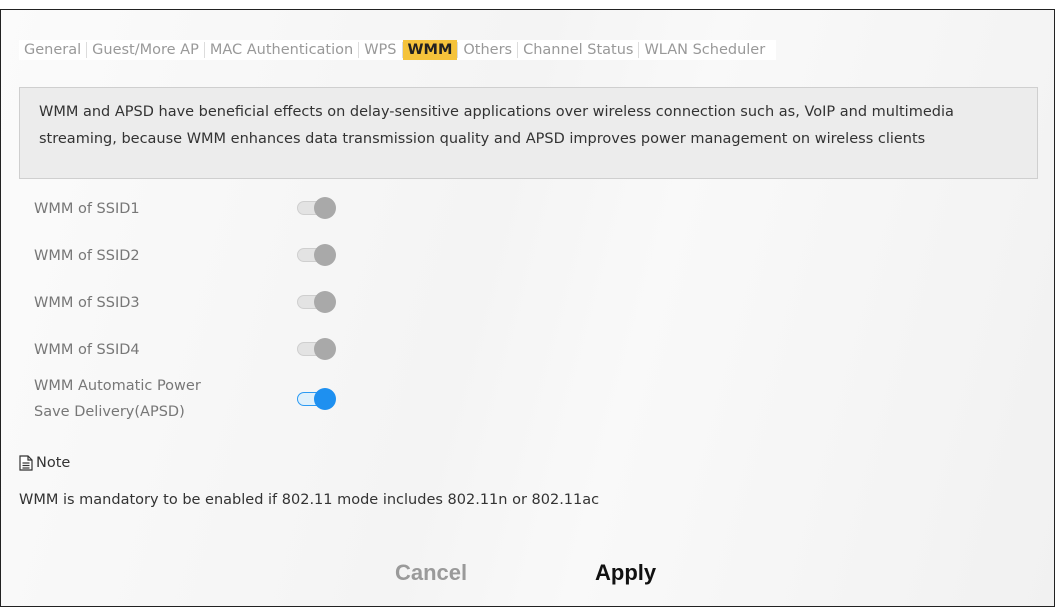 This screenshot has height=608, width=1057. I want to click on tab-wlan-scheduler: WLAN Scheduler, so click(704, 50).